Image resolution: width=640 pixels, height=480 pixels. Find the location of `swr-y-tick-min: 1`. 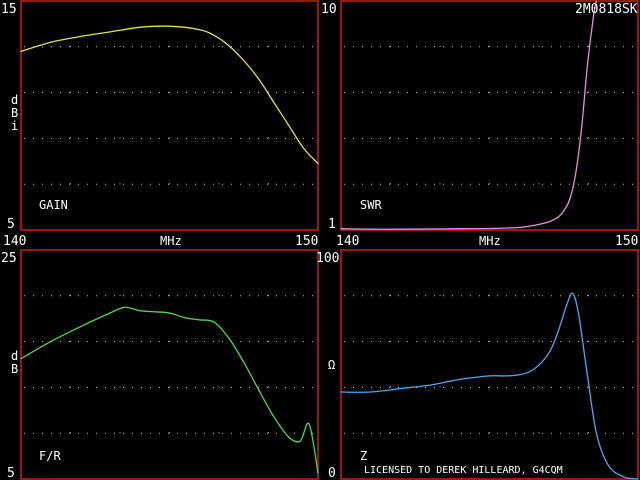

swr-y-tick-min: 1 is located at coordinates (332, 224).